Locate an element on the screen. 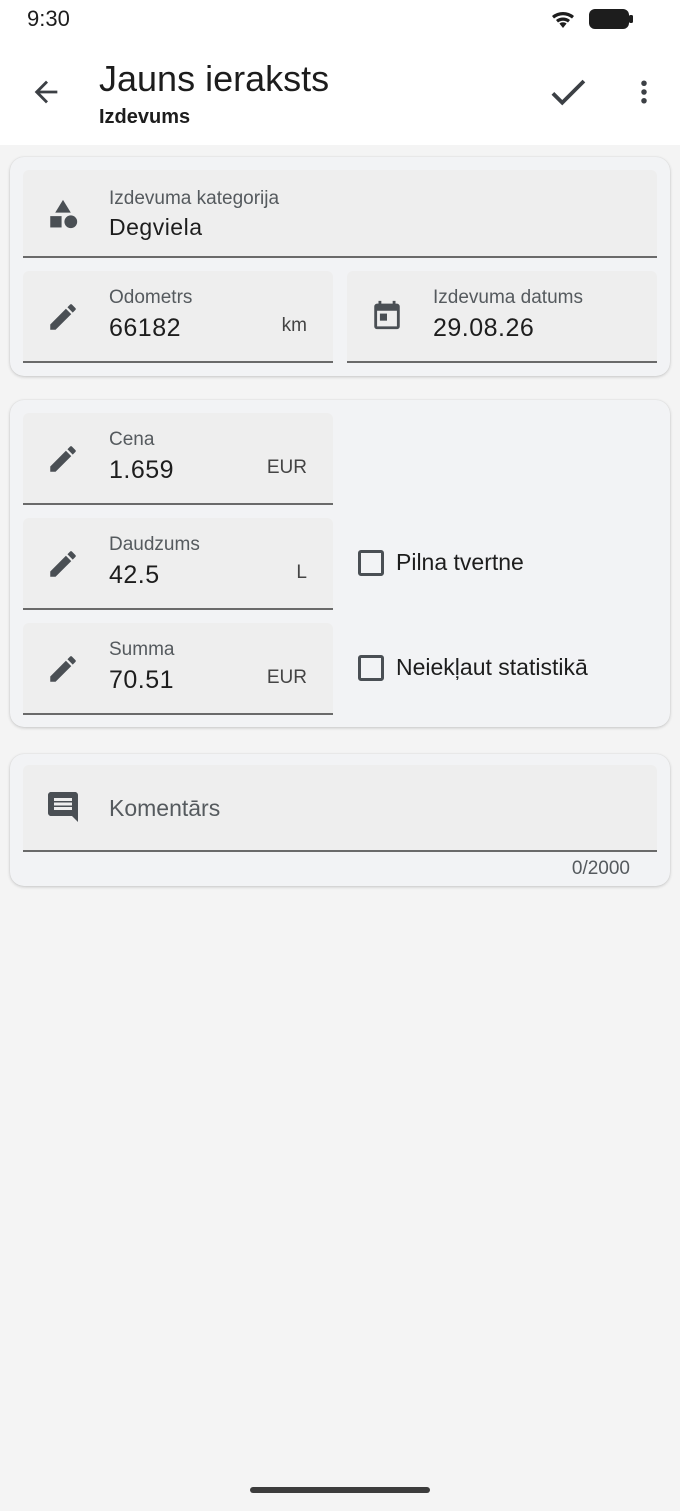 The height and width of the screenshot is (1511, 680). quantity-value: 42.5 is located at coordinates (134, 575).